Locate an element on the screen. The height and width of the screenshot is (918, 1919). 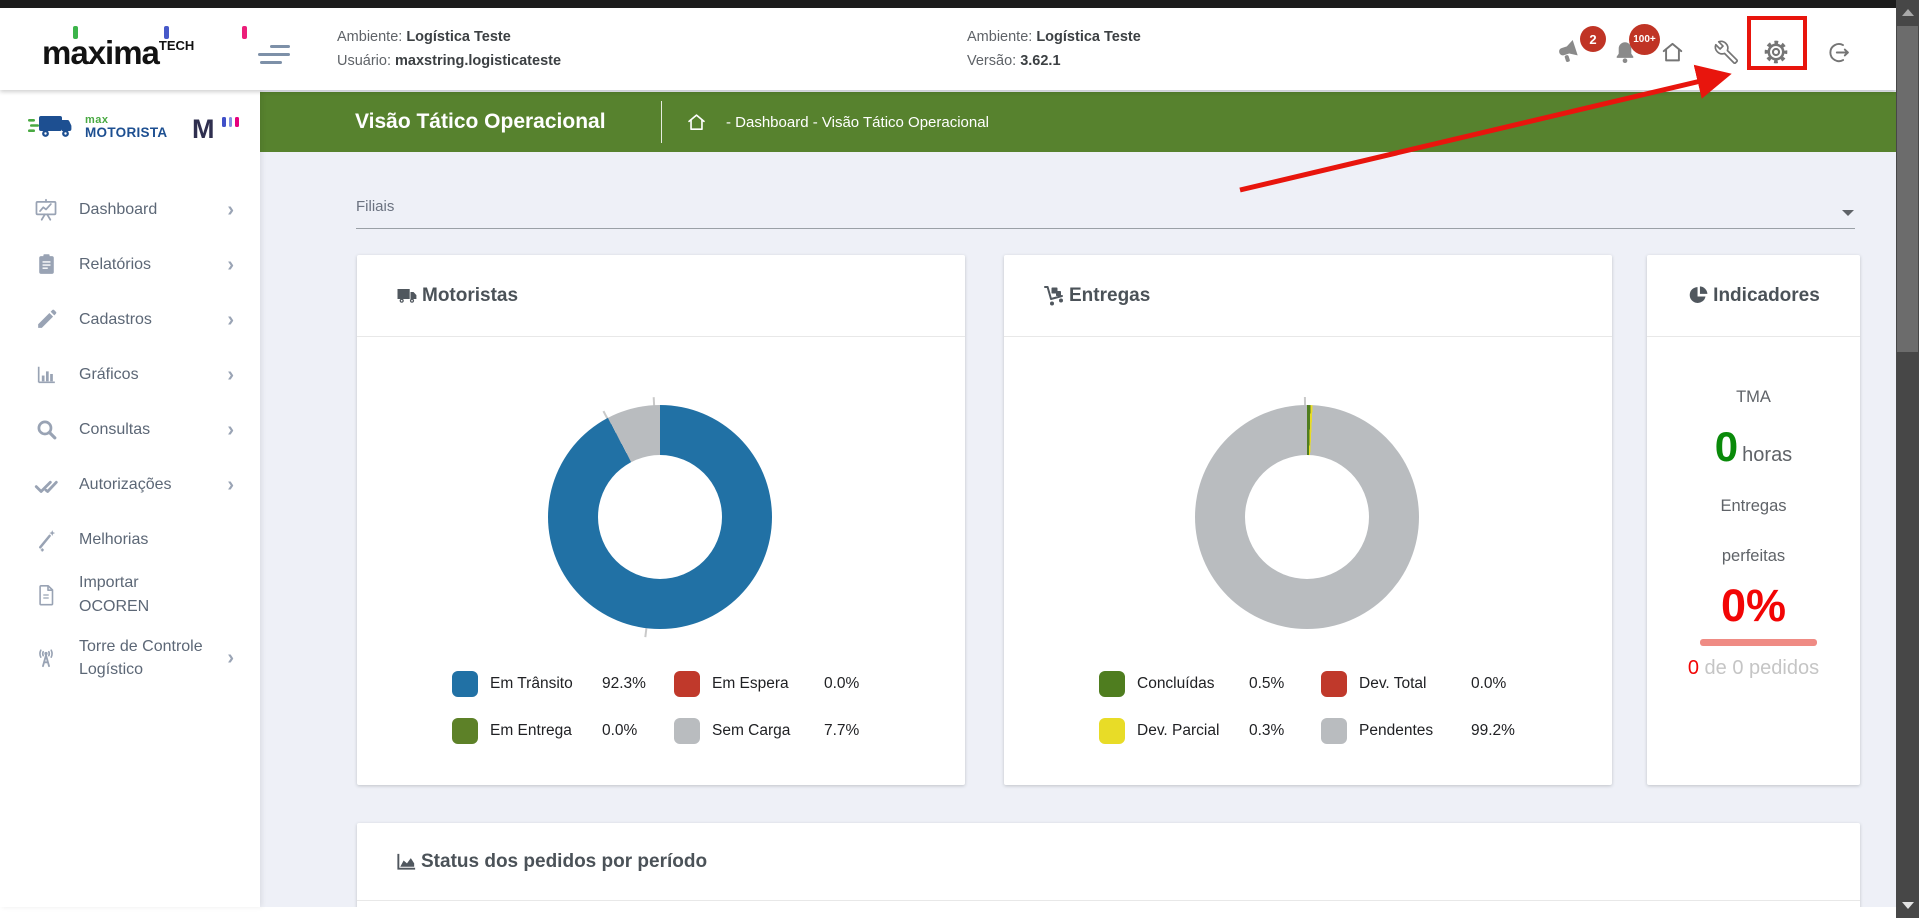
ambiente-value: Logística Teste is located at coordinates (1088, 37).